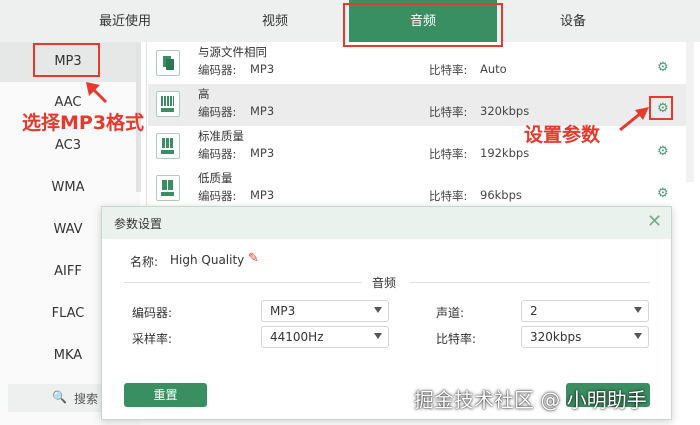  What do you see at coordinates (68, 188) in the screenshot?
I see `format-item-wma: WMA` at bounding box center [68, 188].